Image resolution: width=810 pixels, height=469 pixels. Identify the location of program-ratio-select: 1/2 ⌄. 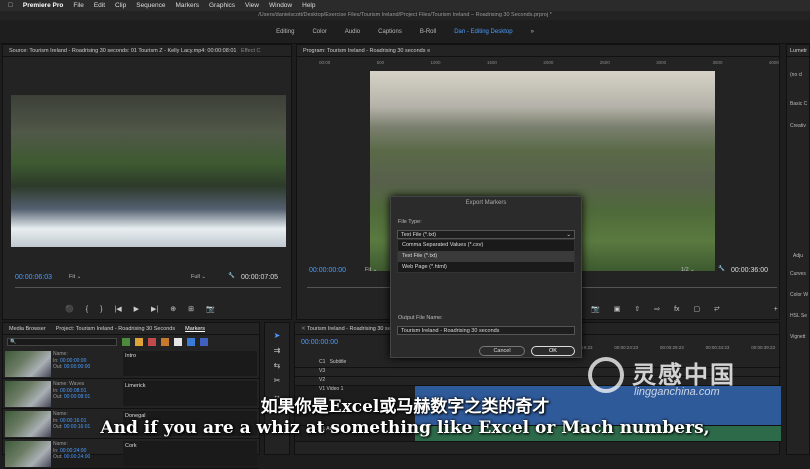
(688, 270).